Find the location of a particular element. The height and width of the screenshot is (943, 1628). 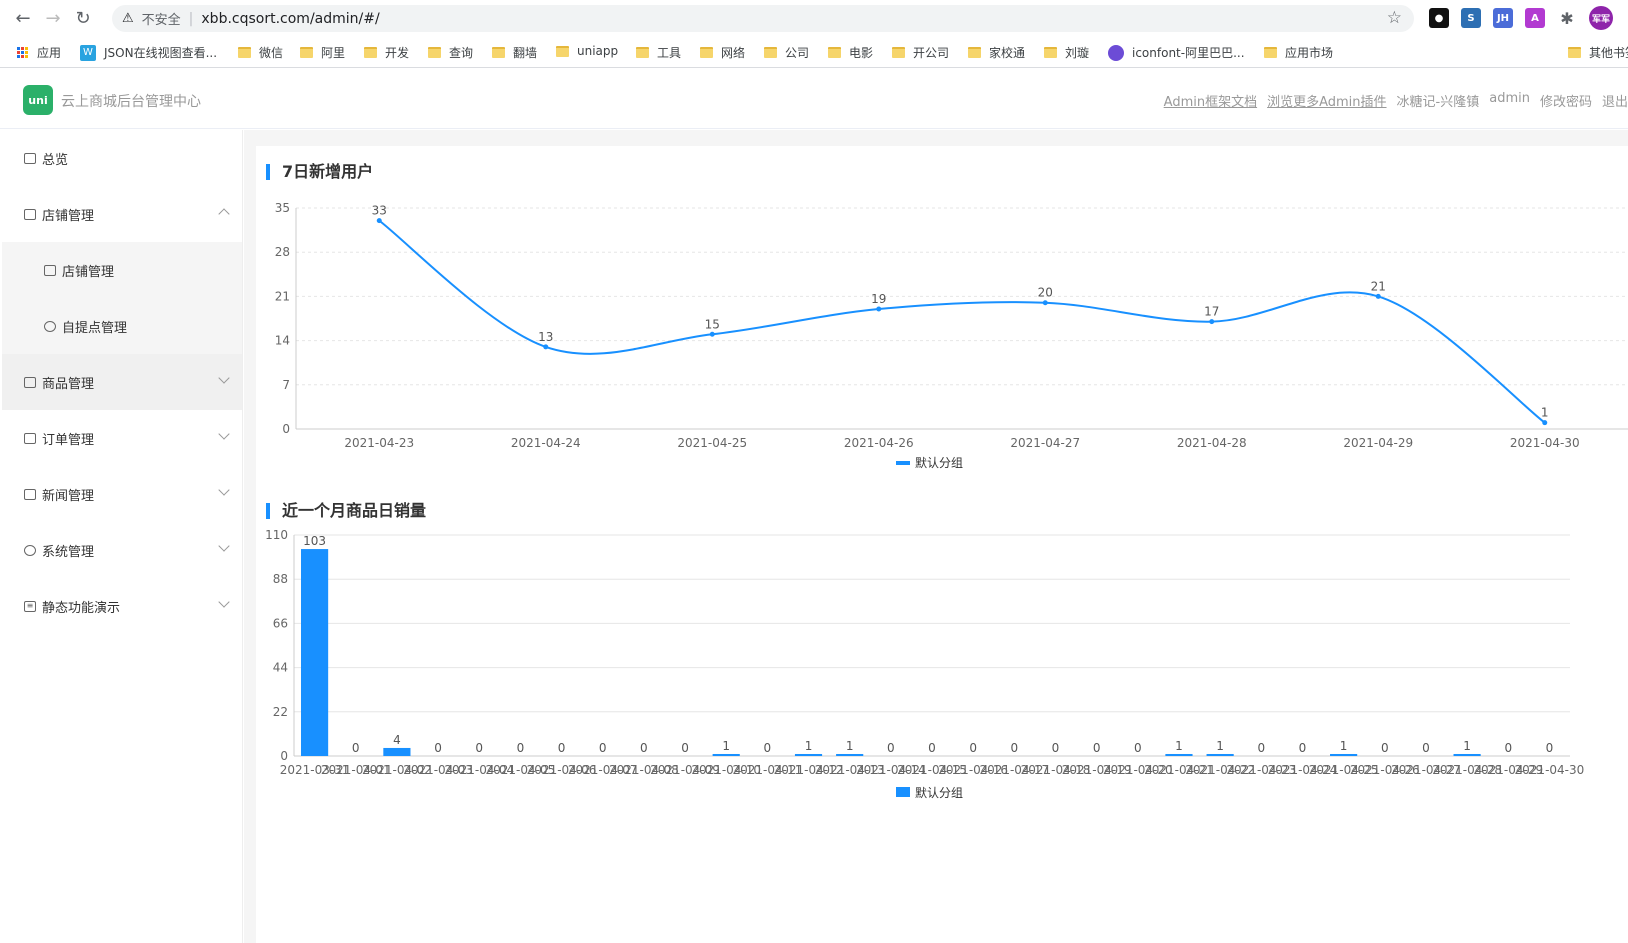

extension-app-icon: A is located at coordinates (1535, 18).